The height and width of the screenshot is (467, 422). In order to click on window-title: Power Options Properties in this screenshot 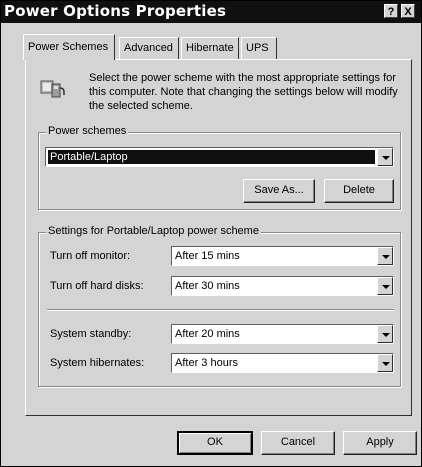, I will do `click(115, 11)`.